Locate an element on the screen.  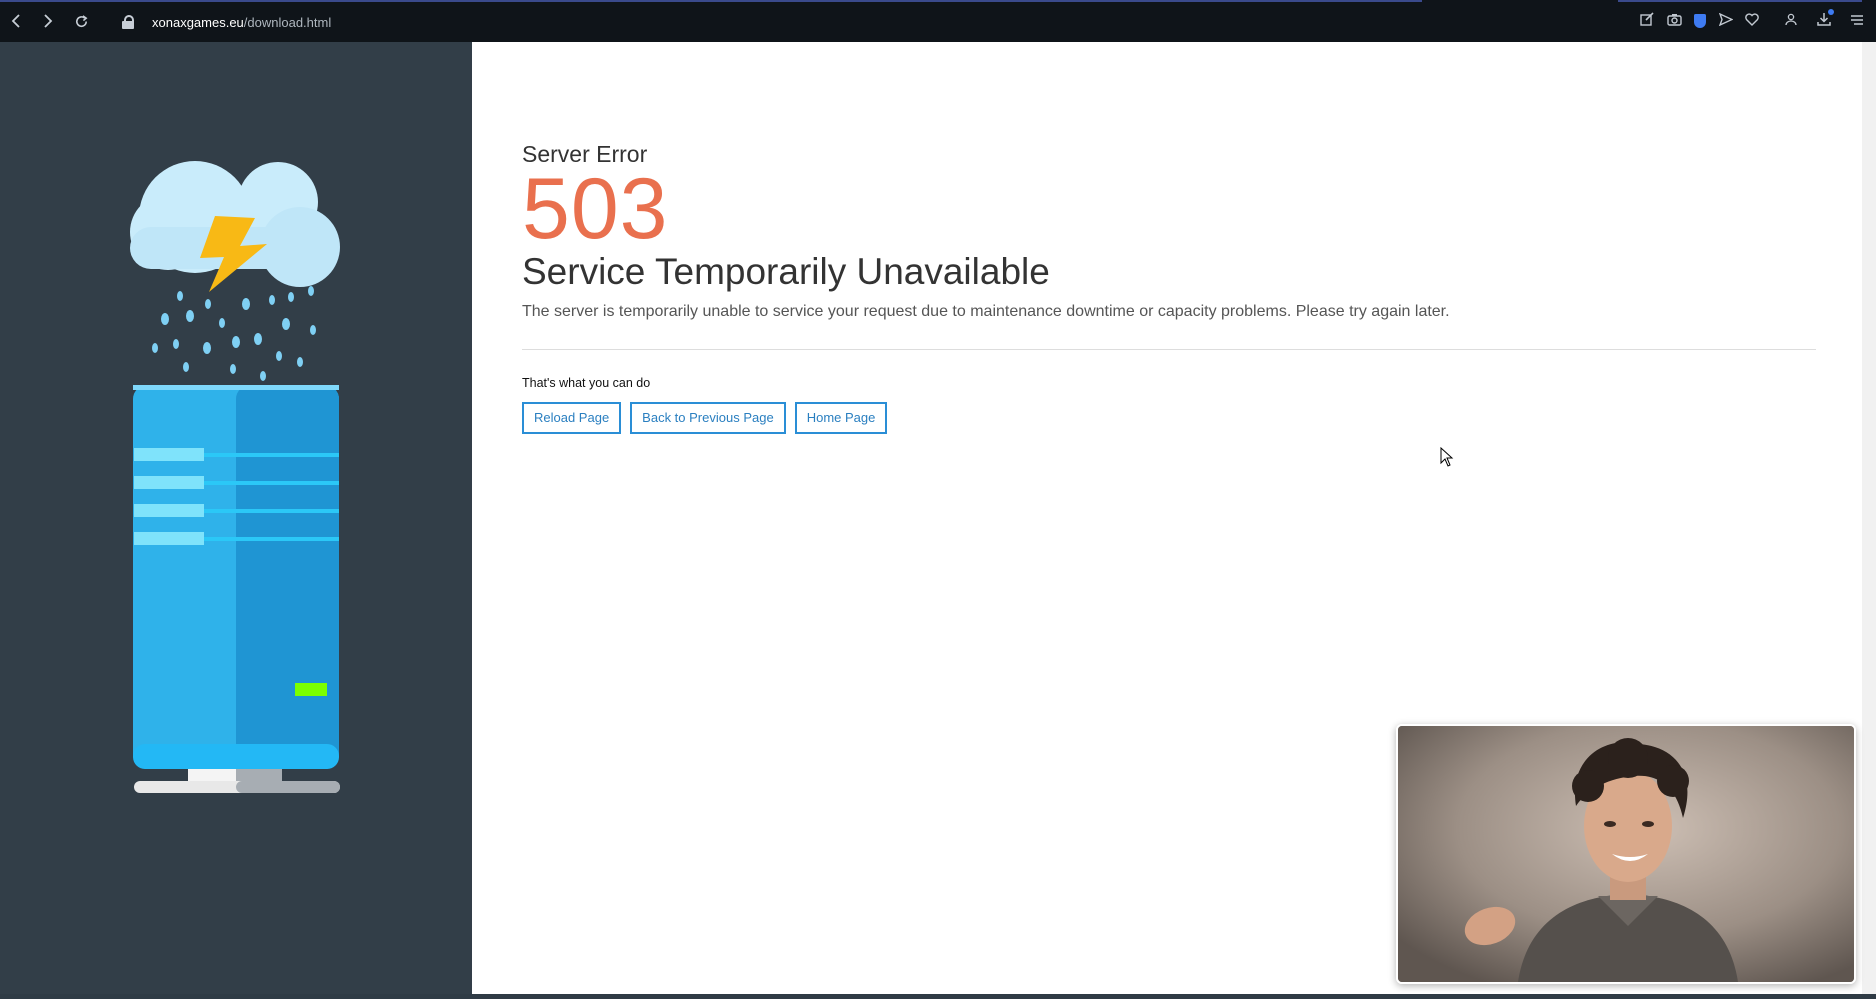
url-host: xonaxgames.eu is located at coordinates (198, 22).